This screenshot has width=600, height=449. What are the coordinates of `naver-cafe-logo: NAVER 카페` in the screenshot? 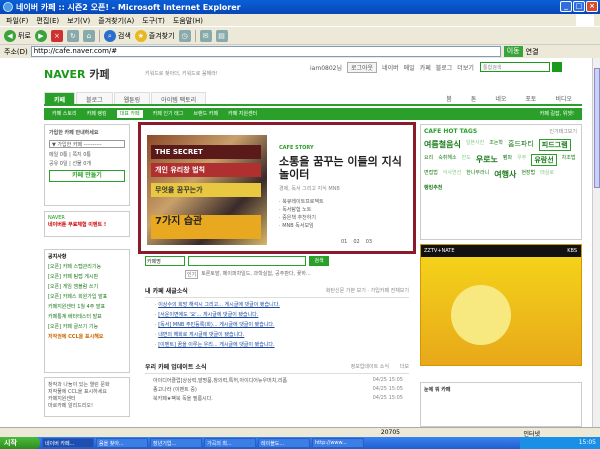 It's located at (77, 74).